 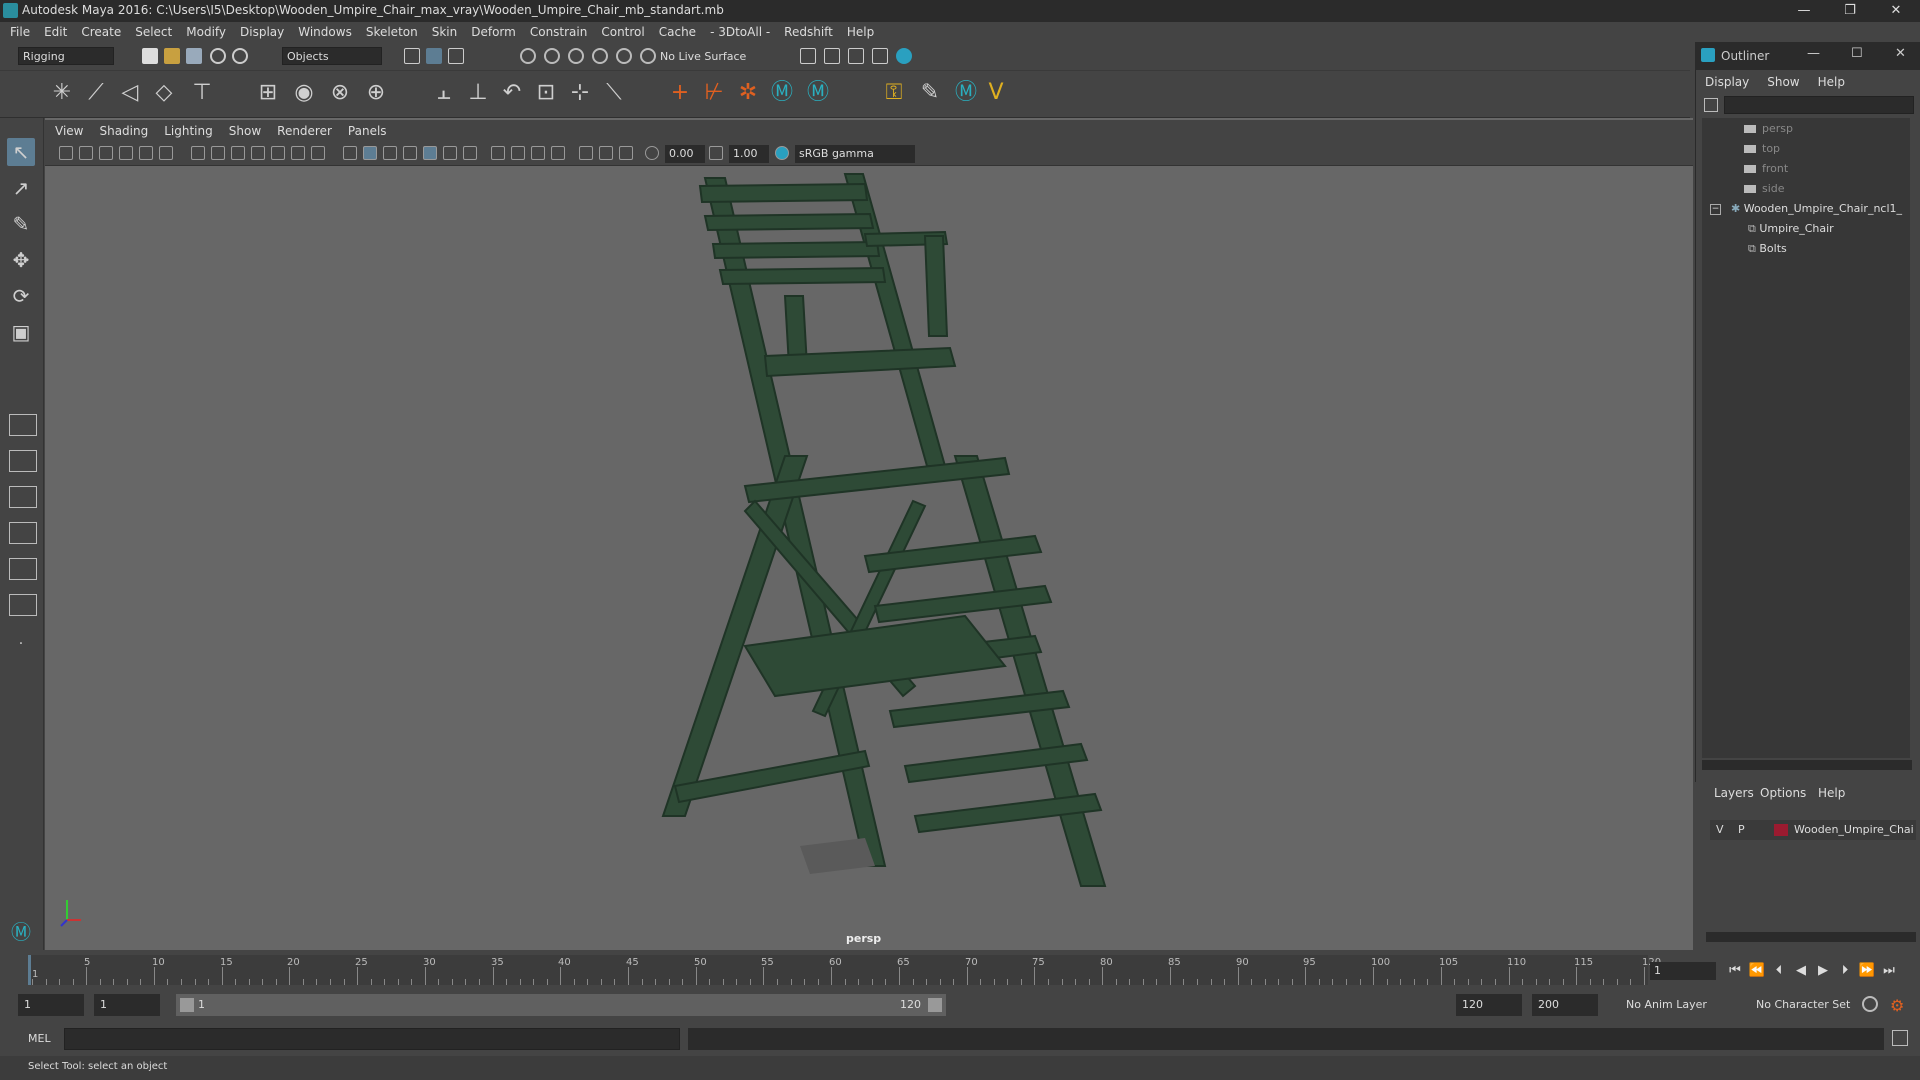 I want to click on four-pane-layout-icon, so click(x=23, y=461).